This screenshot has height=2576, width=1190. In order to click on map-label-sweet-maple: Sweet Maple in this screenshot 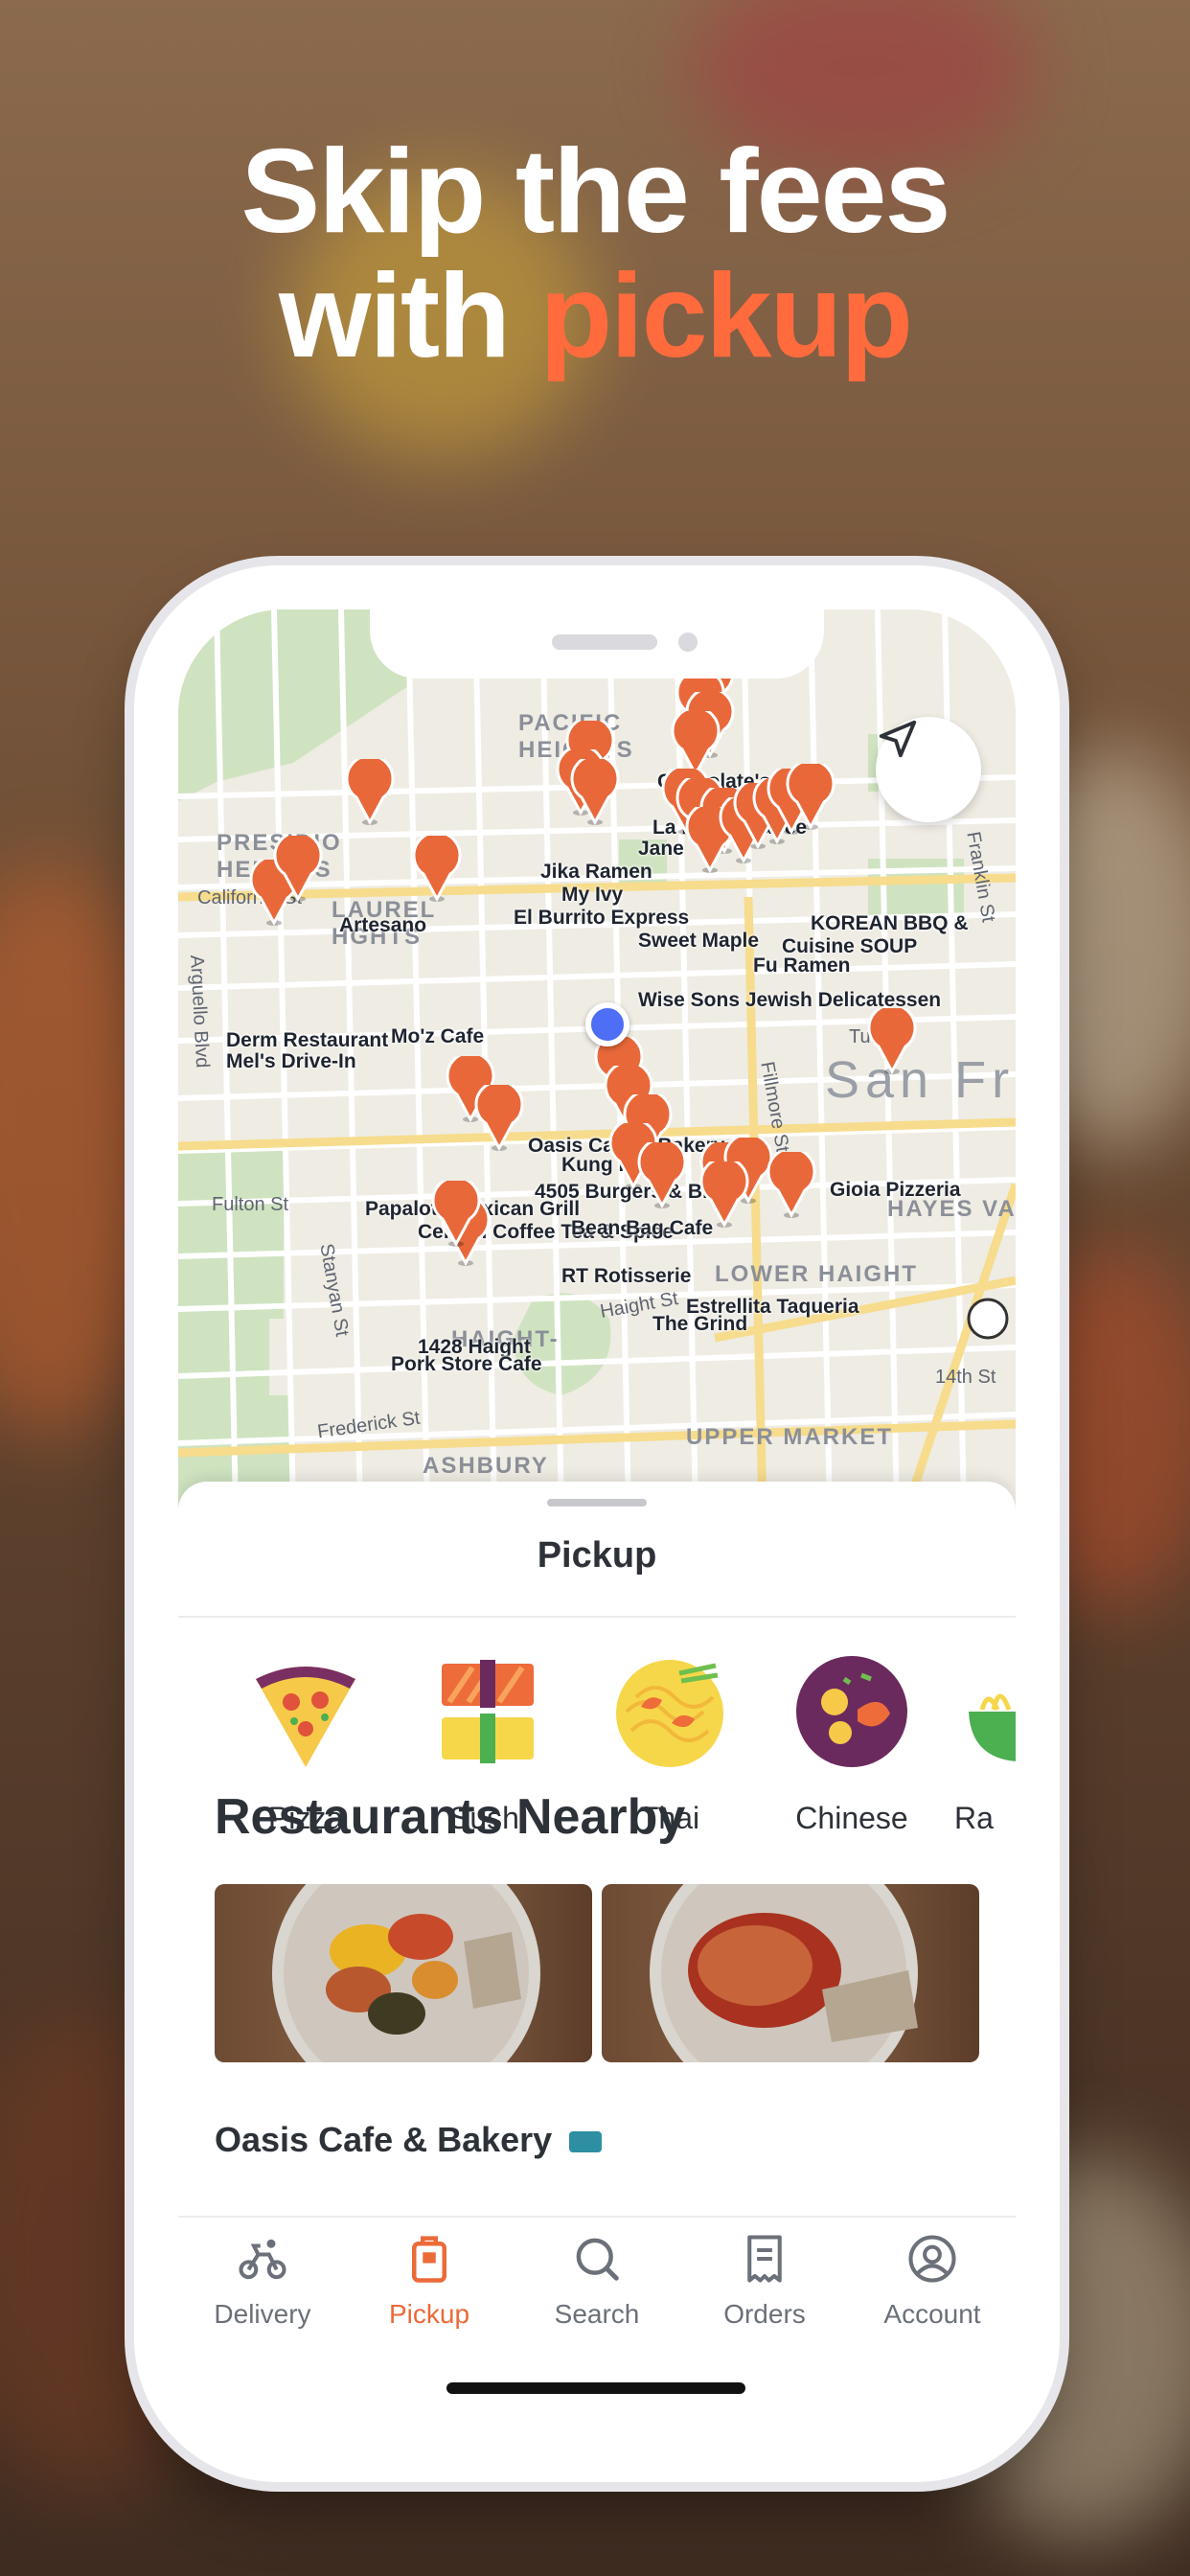, I will do `click(699, 941)`.